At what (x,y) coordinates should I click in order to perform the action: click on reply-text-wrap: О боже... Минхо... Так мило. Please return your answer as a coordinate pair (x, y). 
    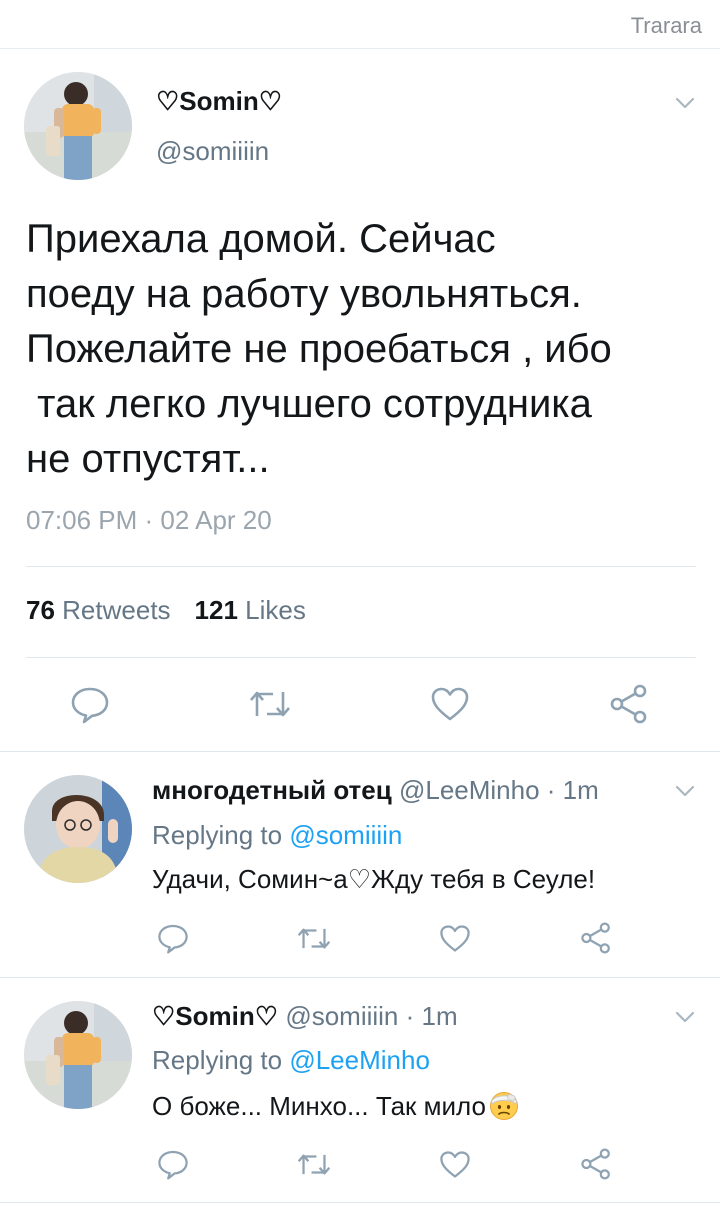
    Looking at the image, I should click on (336, 1108).